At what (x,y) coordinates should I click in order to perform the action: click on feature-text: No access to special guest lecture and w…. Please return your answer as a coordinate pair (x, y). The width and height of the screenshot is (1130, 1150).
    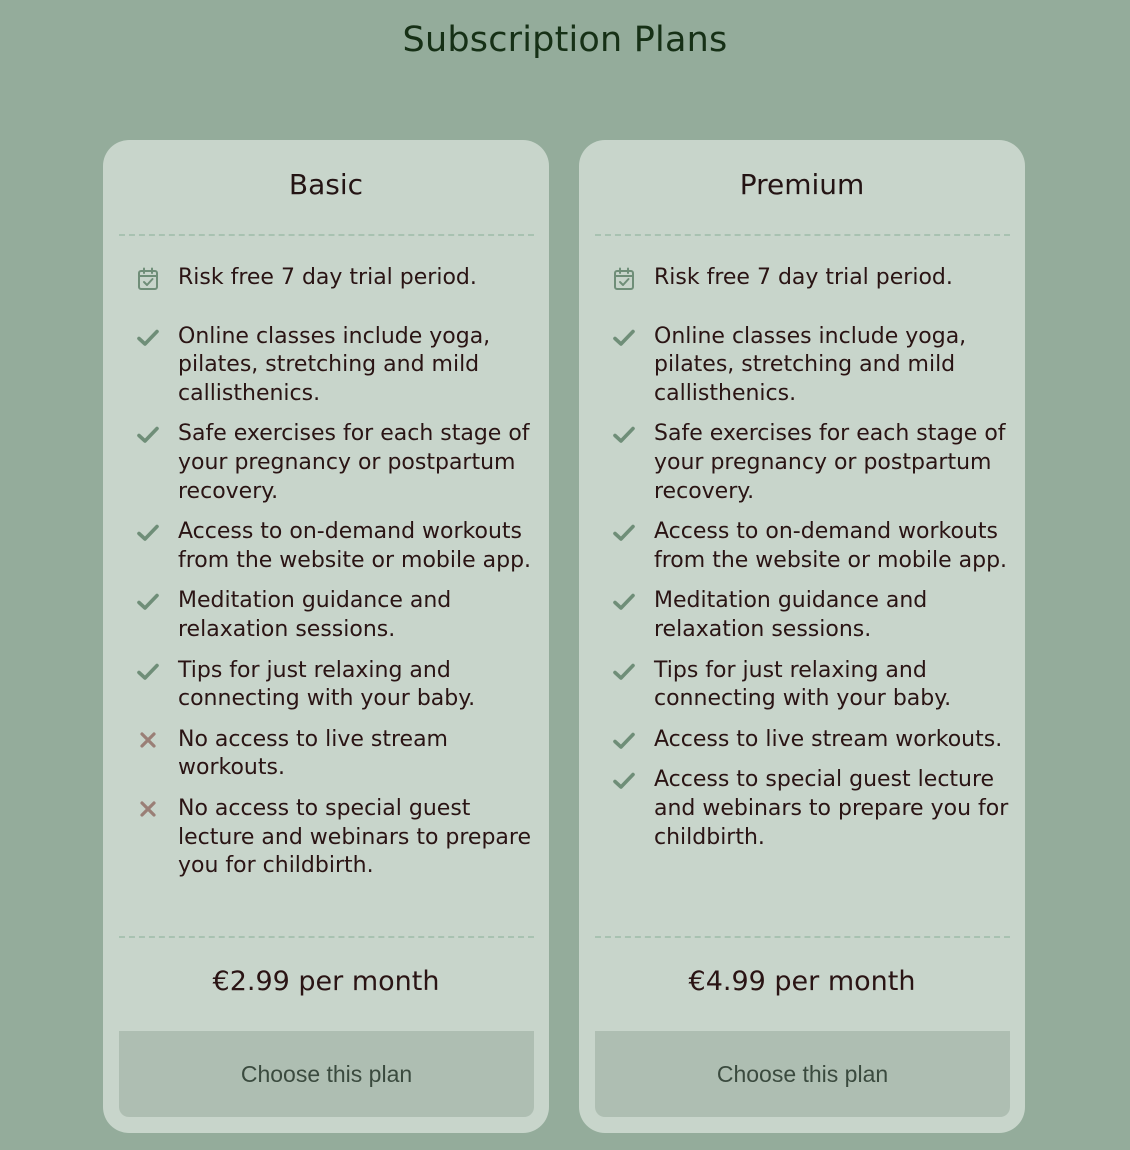
    Looking at the image, I should click on (354, 837).